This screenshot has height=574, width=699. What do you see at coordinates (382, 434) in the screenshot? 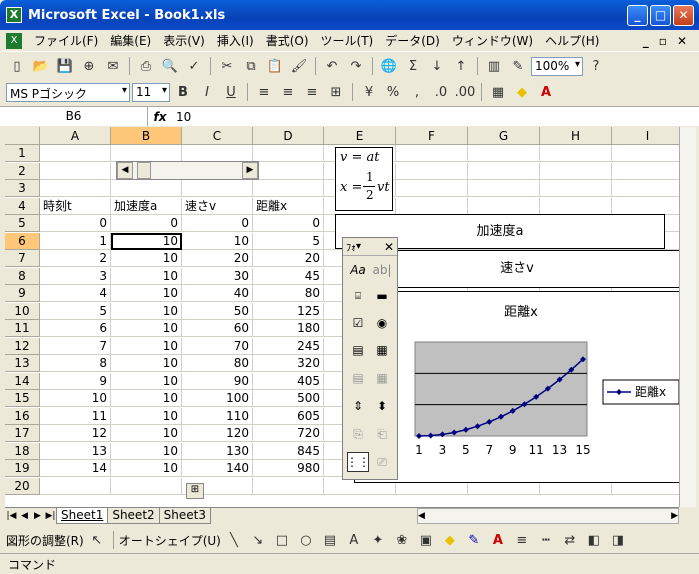
I see `edit-code-icon: ⎗` at bounding box center [382, 434].